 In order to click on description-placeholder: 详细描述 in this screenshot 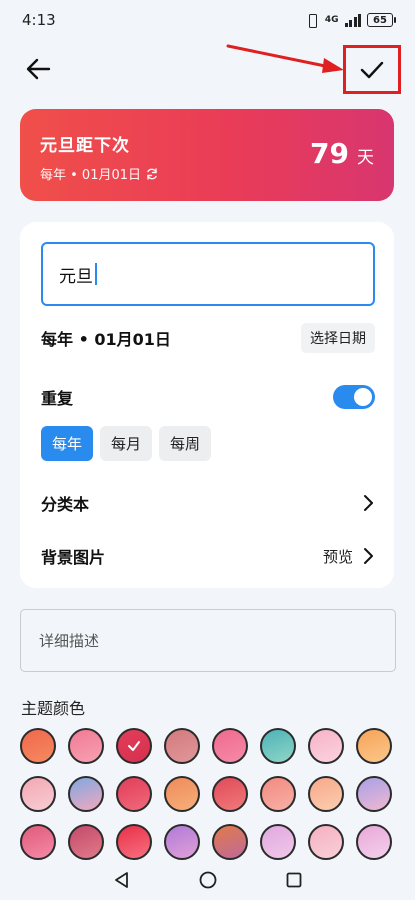, I will do `click(69, 641)`.